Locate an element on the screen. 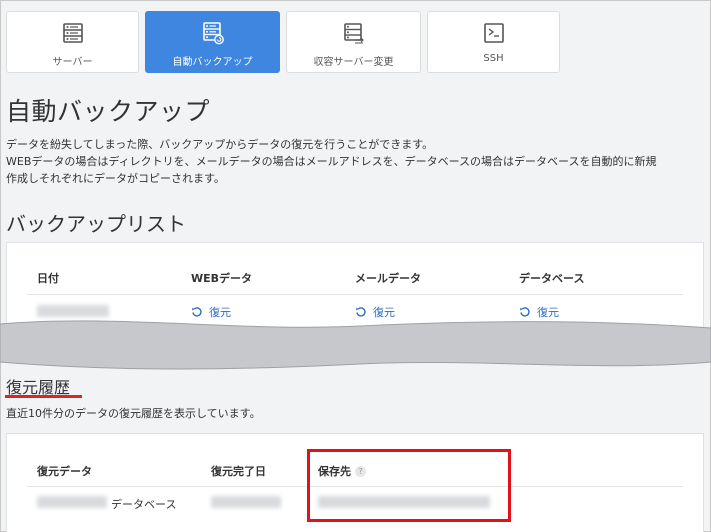 This screenshot has width=711, height=532. restore-data-type: データベース is located at coordinates (144, 504).